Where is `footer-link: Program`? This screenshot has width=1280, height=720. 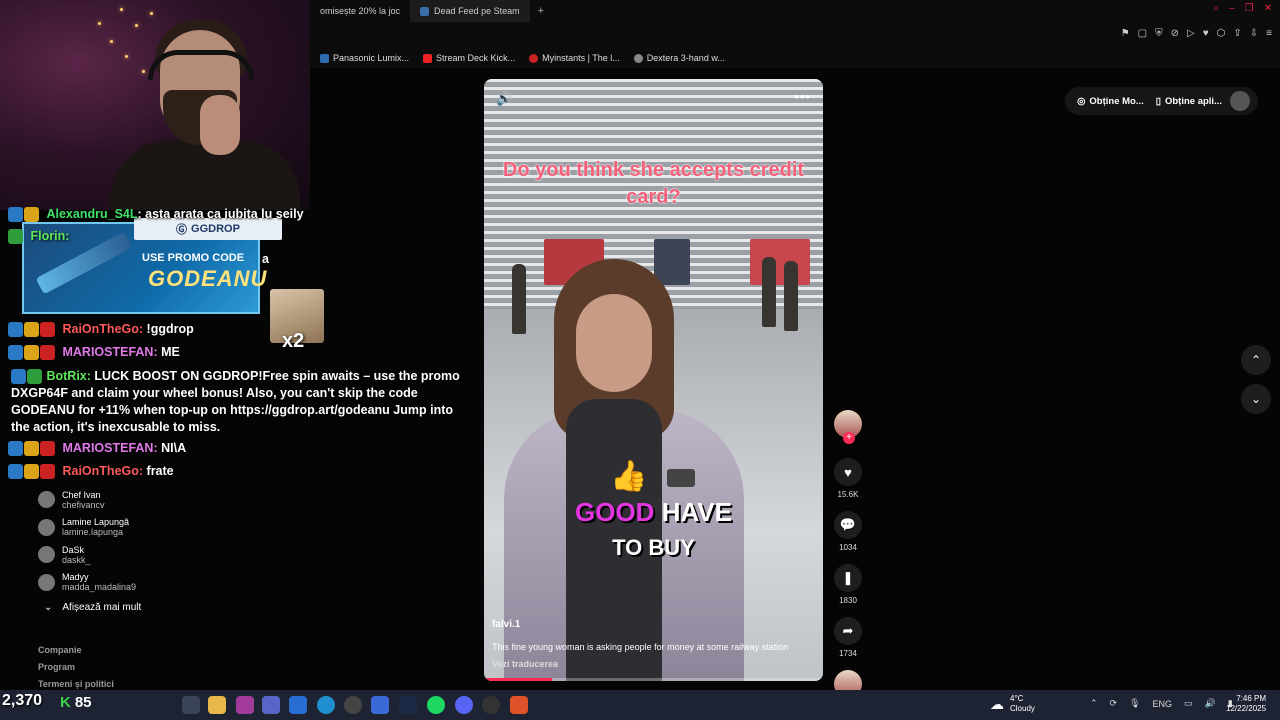 footer-link: Program is located at coordinates (76, 667).